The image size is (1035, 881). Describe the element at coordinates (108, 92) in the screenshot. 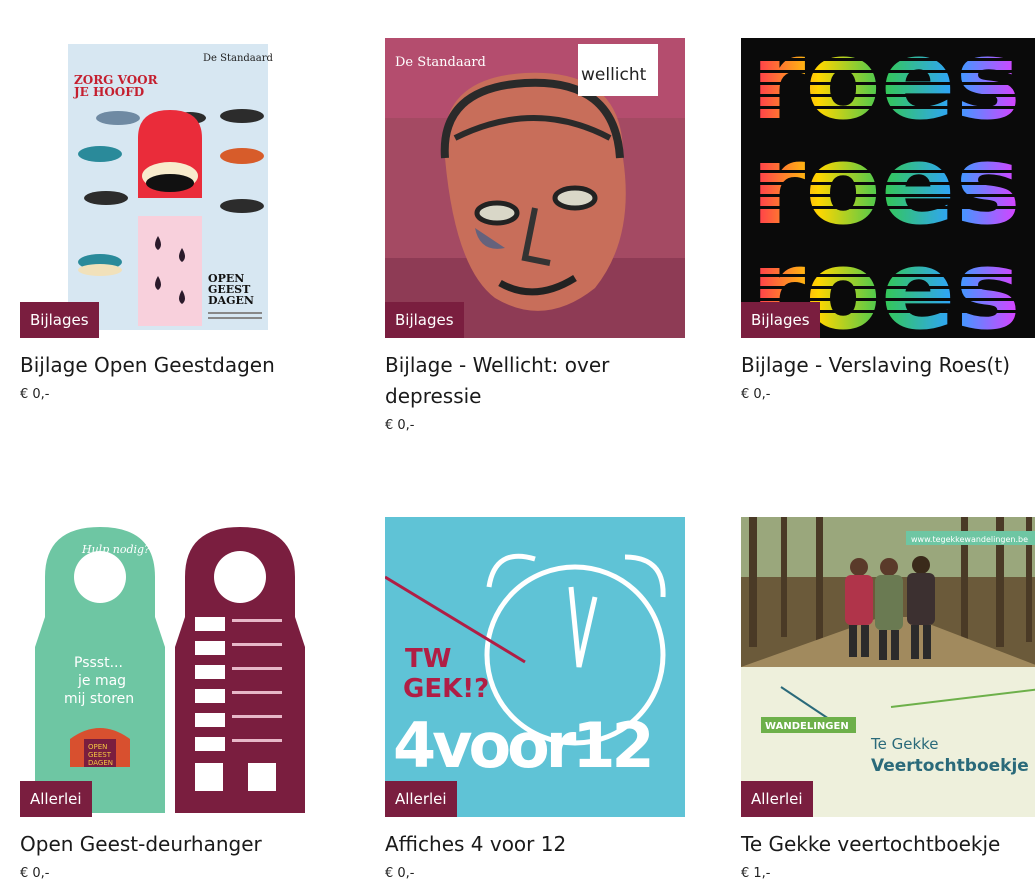

I see `svg-text: JE HOOFD` at that location.